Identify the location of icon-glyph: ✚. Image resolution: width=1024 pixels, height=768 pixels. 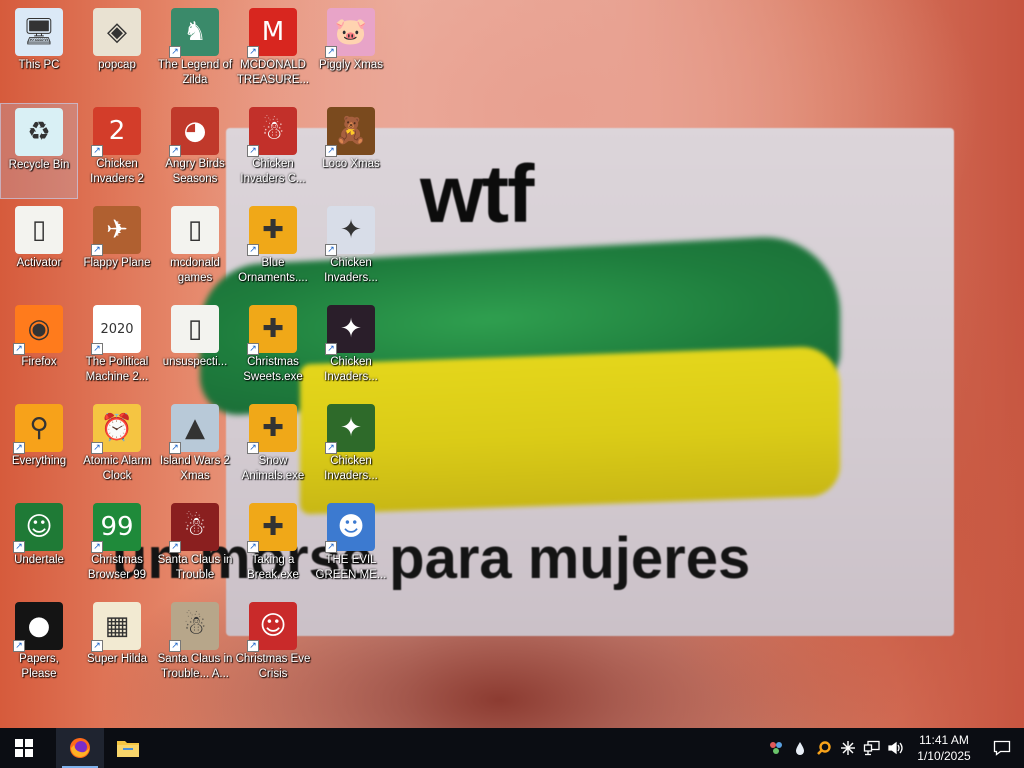
(273, 527).